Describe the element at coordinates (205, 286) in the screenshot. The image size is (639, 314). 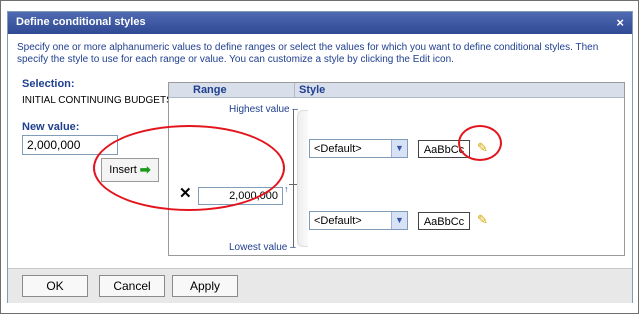
I see `apply-button: Apply` at that location.